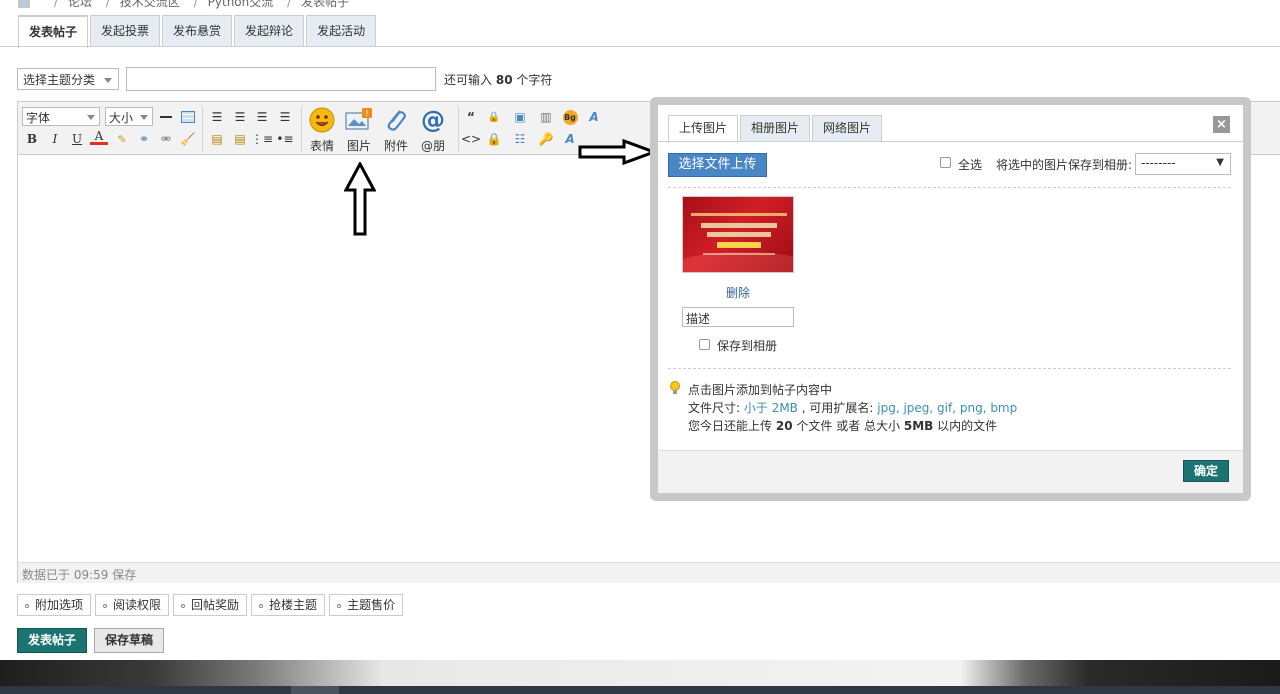 This screenshot has height=694, width=1280. What do you see at coordinates (129, 116) in the screenshot?
I see `font-size-select: 大小` at bounding box center [129, 116].